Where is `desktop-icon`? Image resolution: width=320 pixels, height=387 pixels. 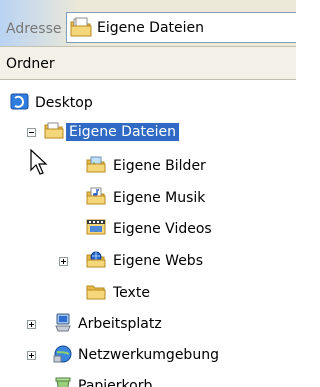 desktop-icon is located at coordinates (20, 102).